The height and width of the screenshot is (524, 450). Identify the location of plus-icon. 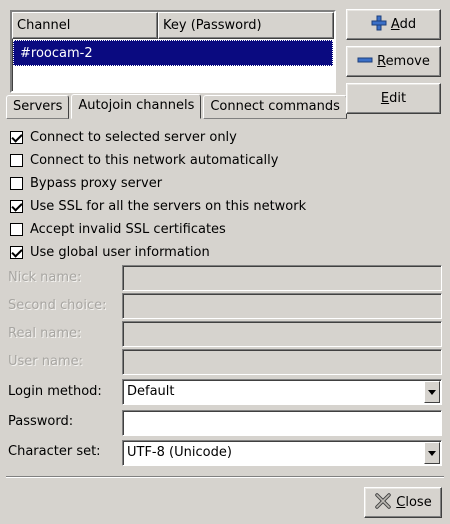
(379, 25).